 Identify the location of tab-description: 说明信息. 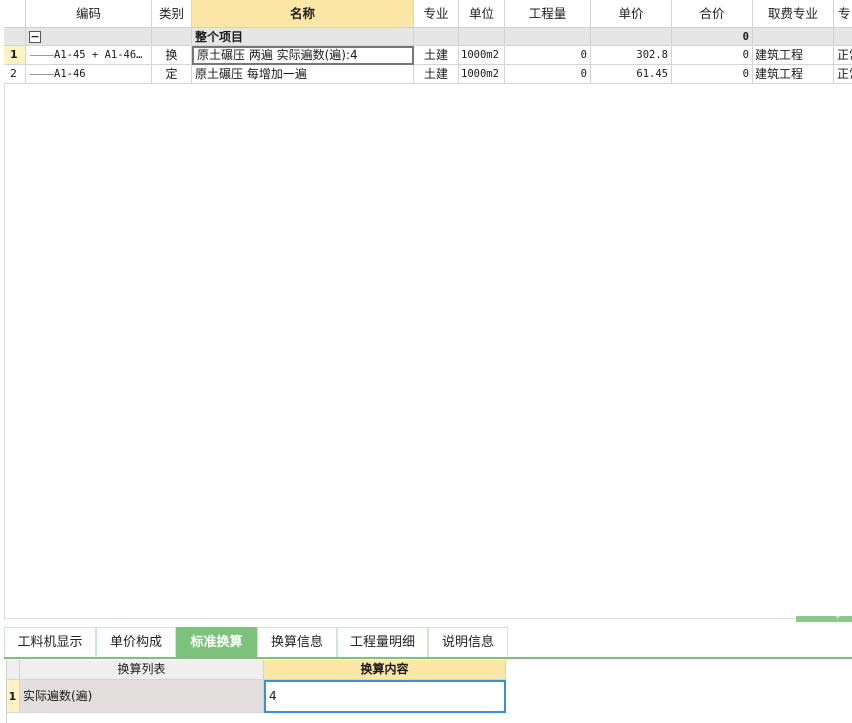
(468, 642).